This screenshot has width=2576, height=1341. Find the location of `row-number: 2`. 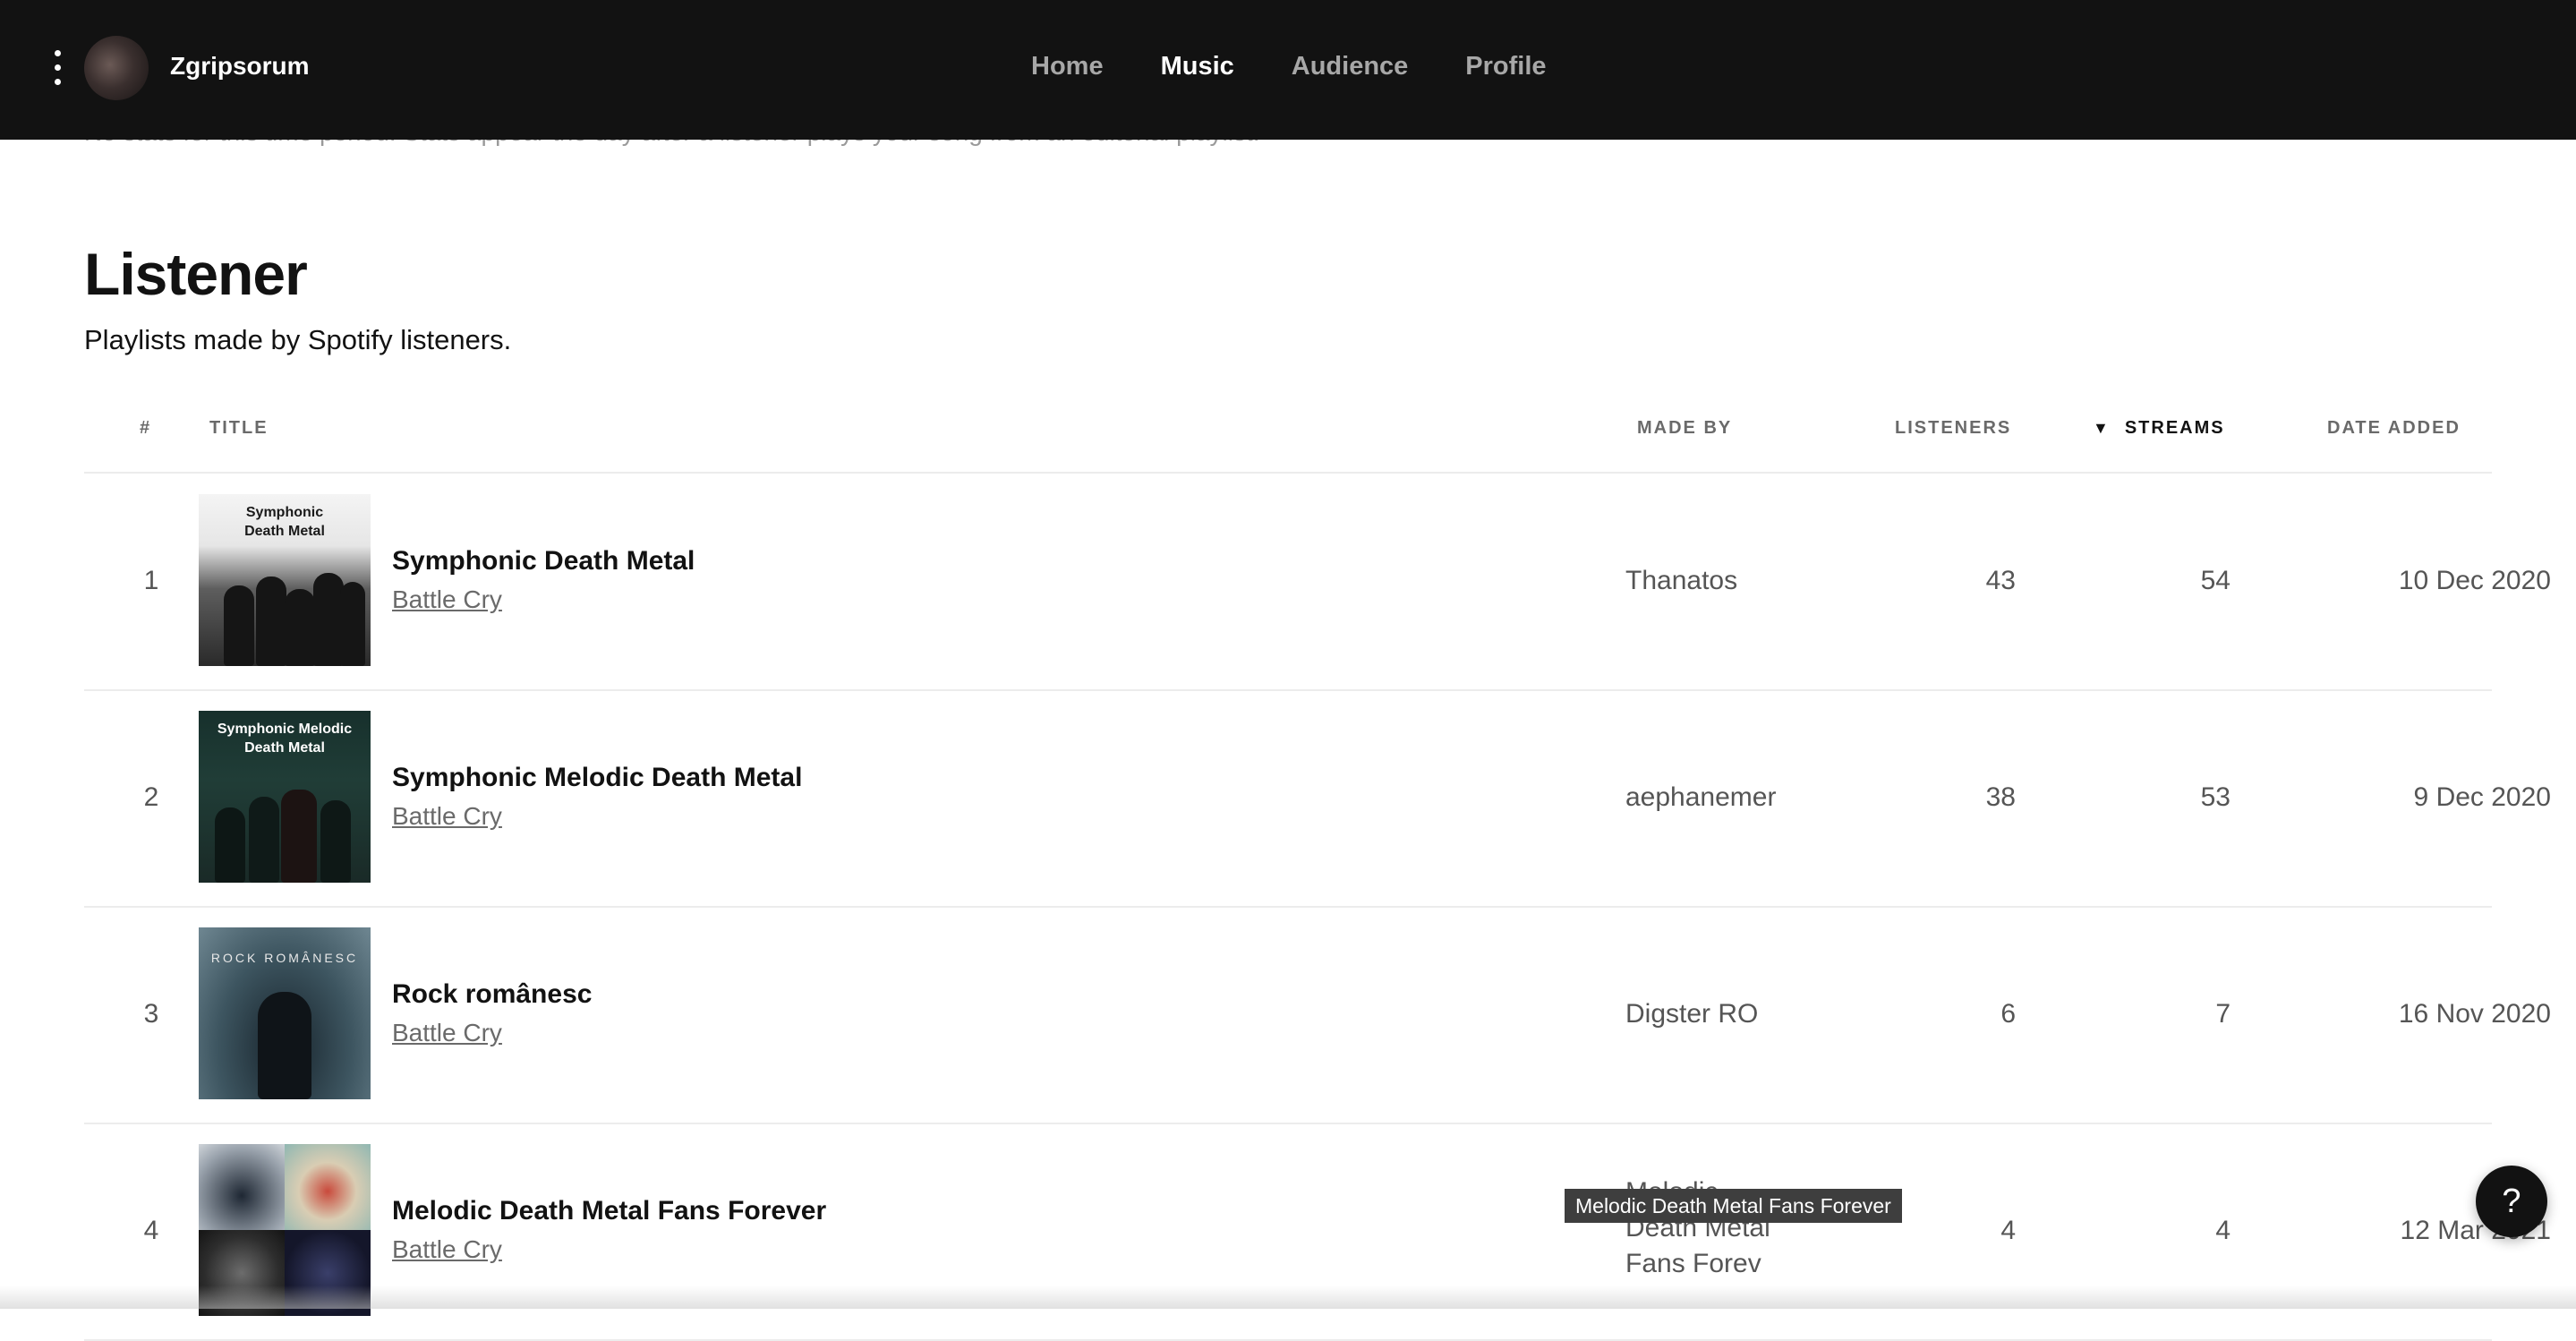

row-number: 2 is located at coordinates (151, 797).